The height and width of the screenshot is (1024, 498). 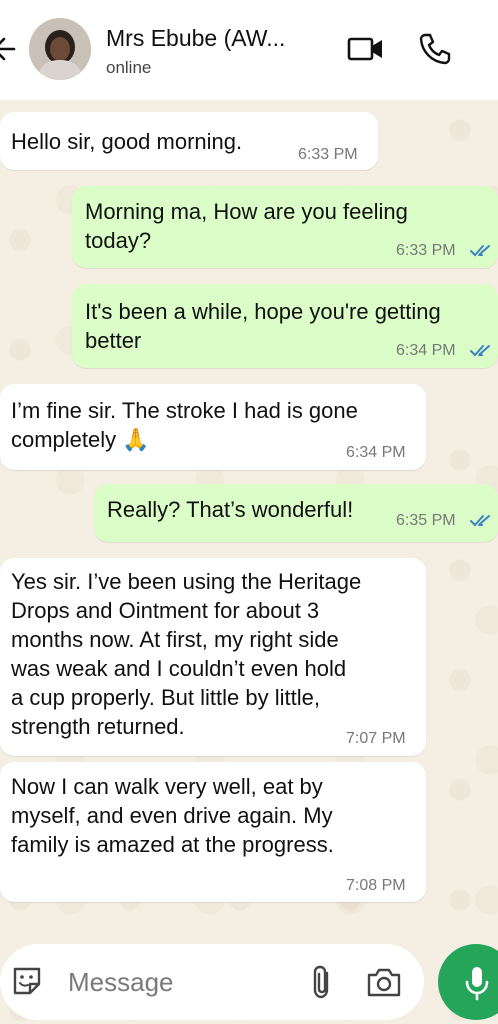 I want to click on sticker-icon, so click(x=27, y=981).